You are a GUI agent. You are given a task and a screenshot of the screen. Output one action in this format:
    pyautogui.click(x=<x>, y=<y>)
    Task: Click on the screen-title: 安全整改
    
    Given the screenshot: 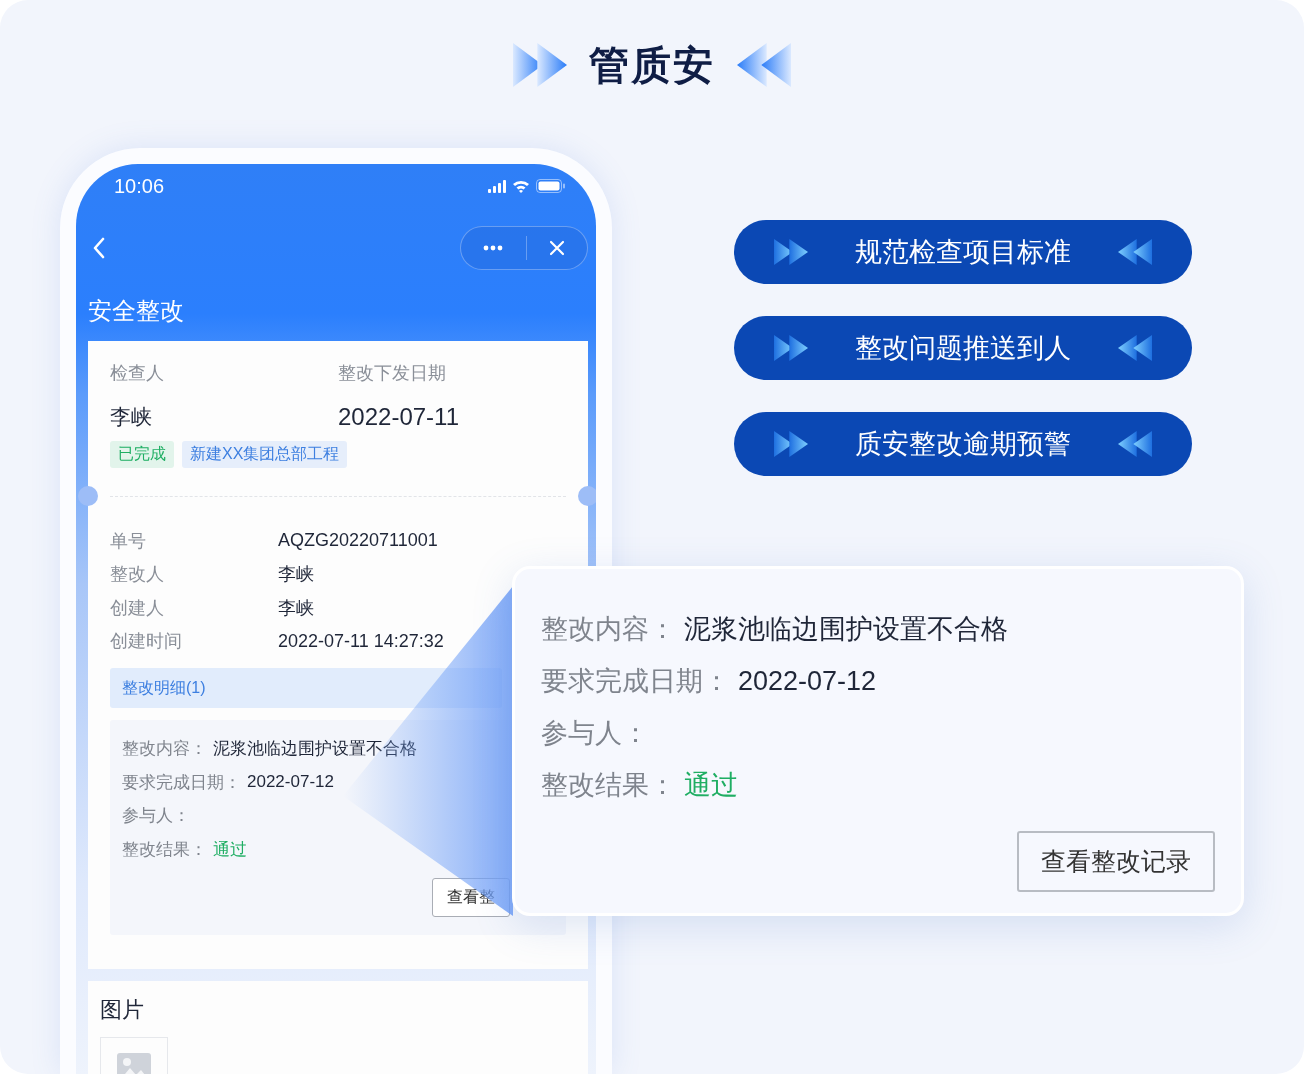 What is the action you would take?
    pyautogui.click(x=136, y=311)
    